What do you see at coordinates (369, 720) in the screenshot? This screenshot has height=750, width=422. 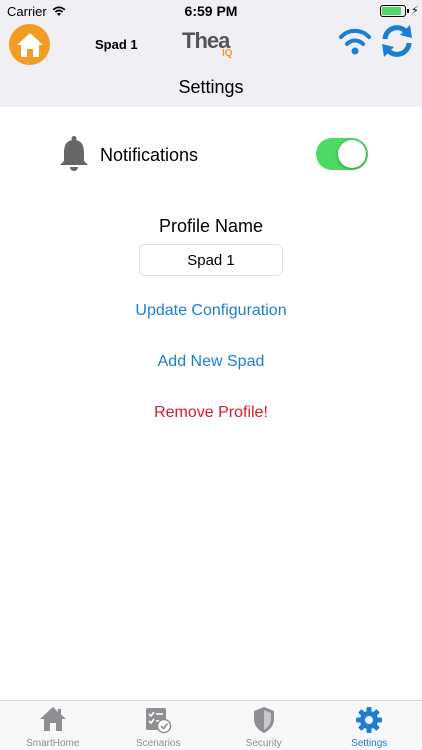 I see `gear-icon` at bounding box center [369, 720].